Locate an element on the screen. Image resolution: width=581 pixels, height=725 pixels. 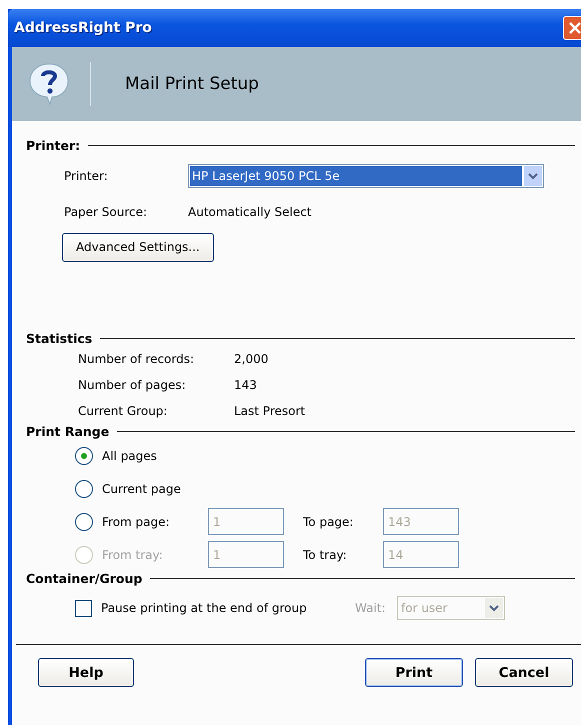
field-label: Printer: is located at coordinates (86, 176).